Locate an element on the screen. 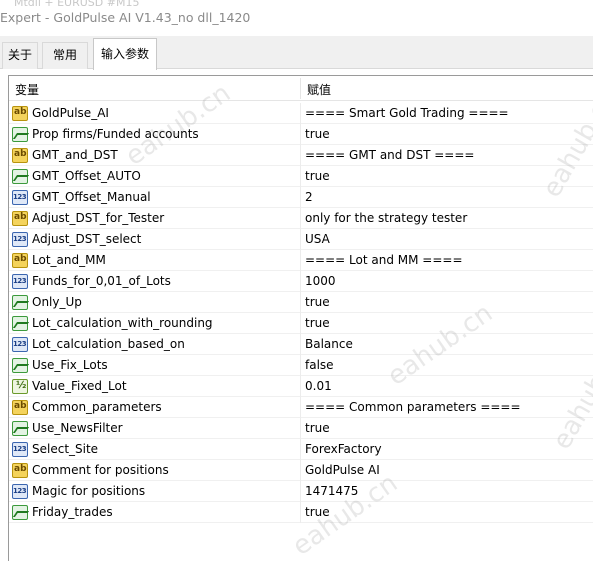 This screenshot has width=593, height=561. table-row: Only_Up true is located at coordinates (301, 302).